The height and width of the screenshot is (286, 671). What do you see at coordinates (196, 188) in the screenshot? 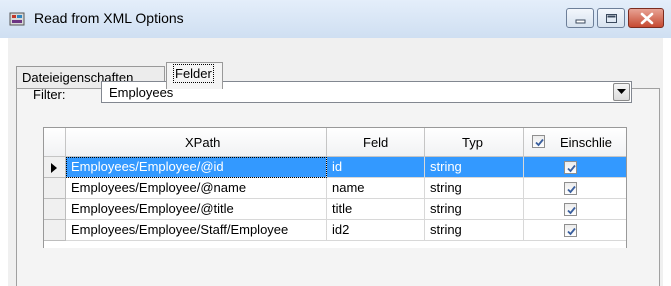
I see `xpath-cell: Employees/Employee/@name` at bounding box center [196, 188].